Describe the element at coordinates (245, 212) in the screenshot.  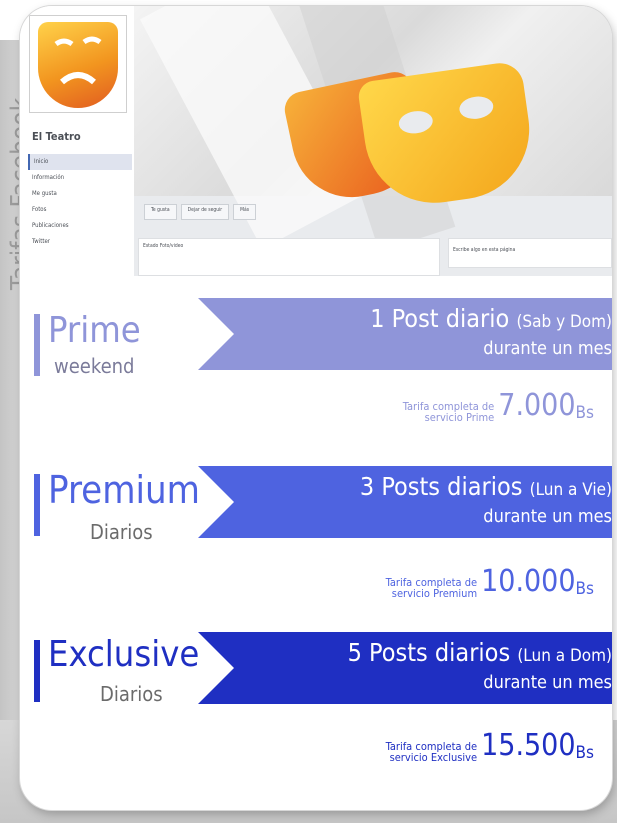
I see `more-button: Más` at that location.